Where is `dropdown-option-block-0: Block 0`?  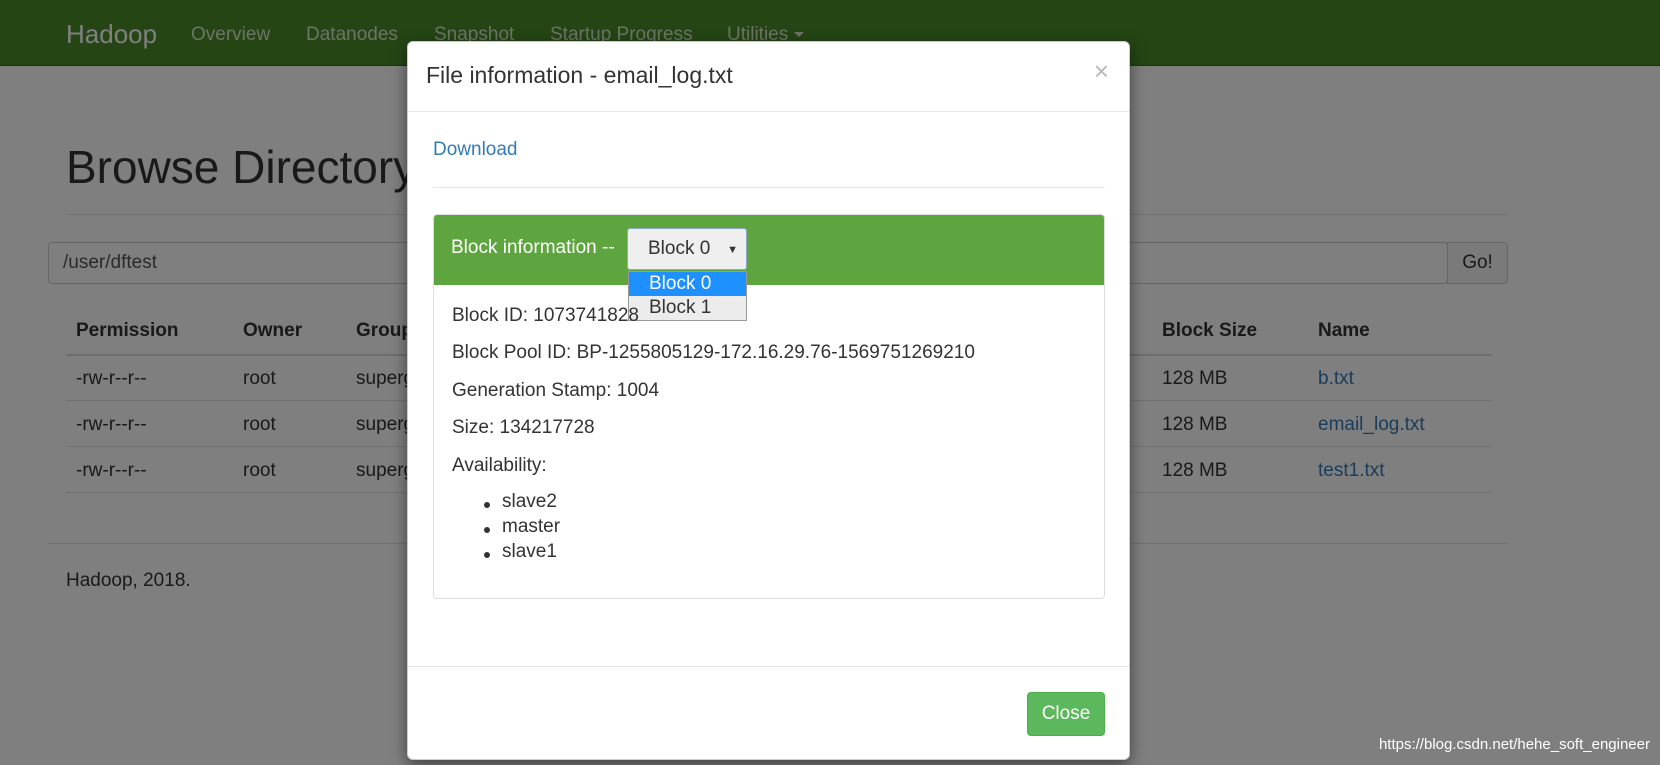
dropdown-option-block-0: Block 0 is located at coordinates (687, 284).